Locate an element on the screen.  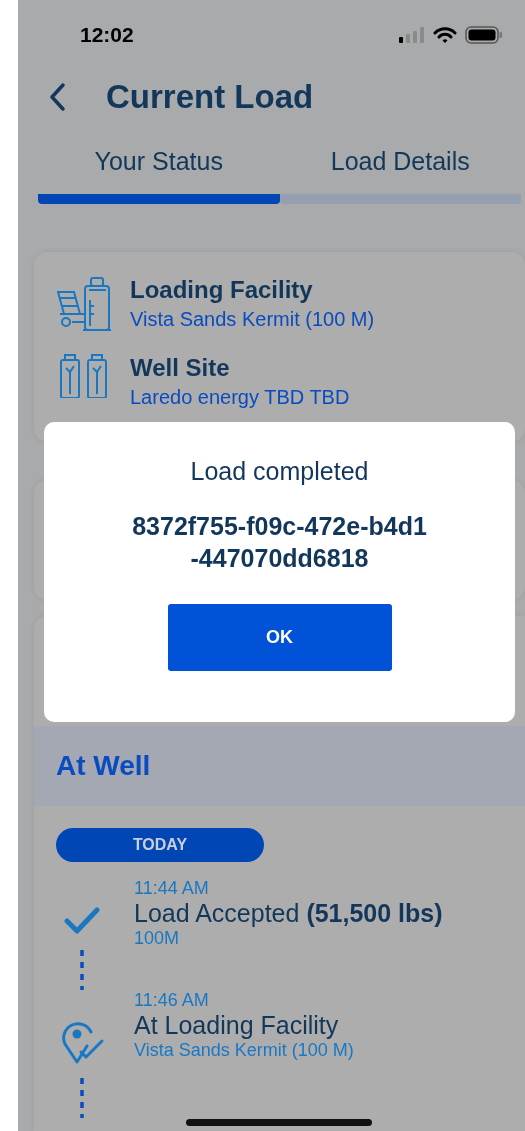
wifi-icon is located at coordinates (445, 35).